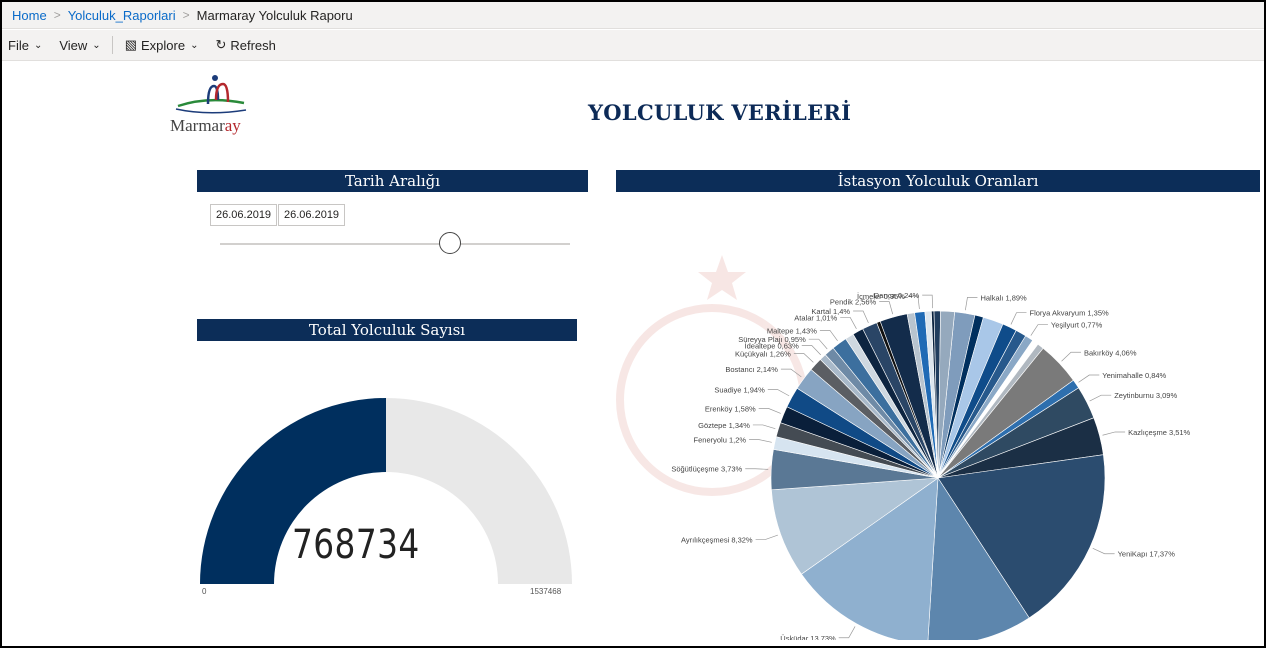 The height and width of the screenshot is (648, 1266). Describe the element at coordinates (112, 45) in the screenshot. I see `toolbar-divider` at that location.